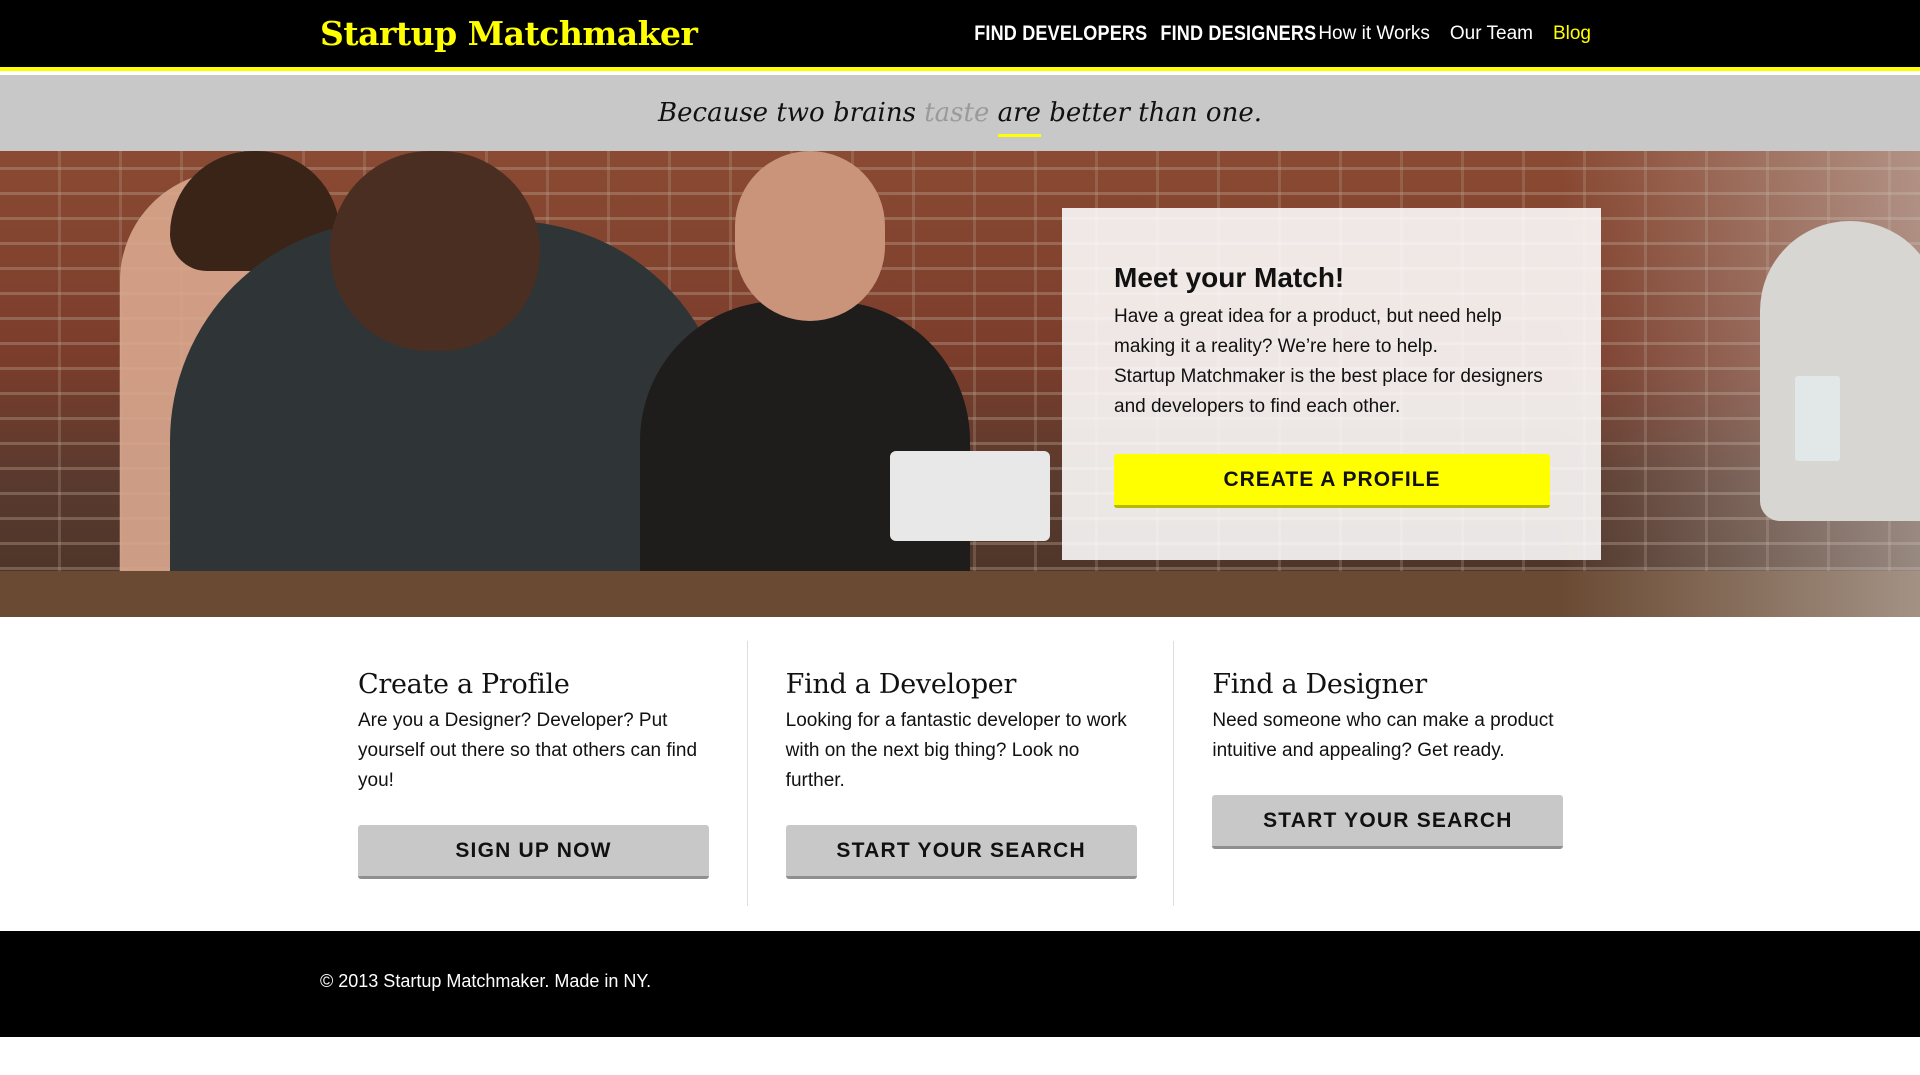 The image size is (1920, 1075). I want to click on create-profile-button: CREATE A PROFILE, so click(1332, 481).